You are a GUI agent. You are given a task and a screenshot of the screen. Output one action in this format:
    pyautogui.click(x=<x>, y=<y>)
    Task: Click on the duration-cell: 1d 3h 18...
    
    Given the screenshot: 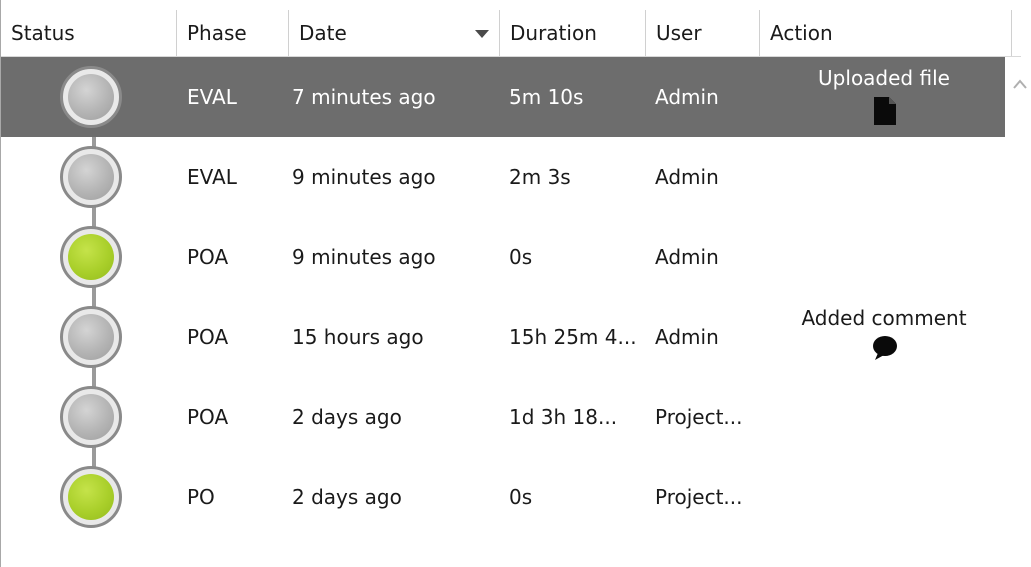 What is the action you would take?
    pyautogui.click(x=563, y=417)
    